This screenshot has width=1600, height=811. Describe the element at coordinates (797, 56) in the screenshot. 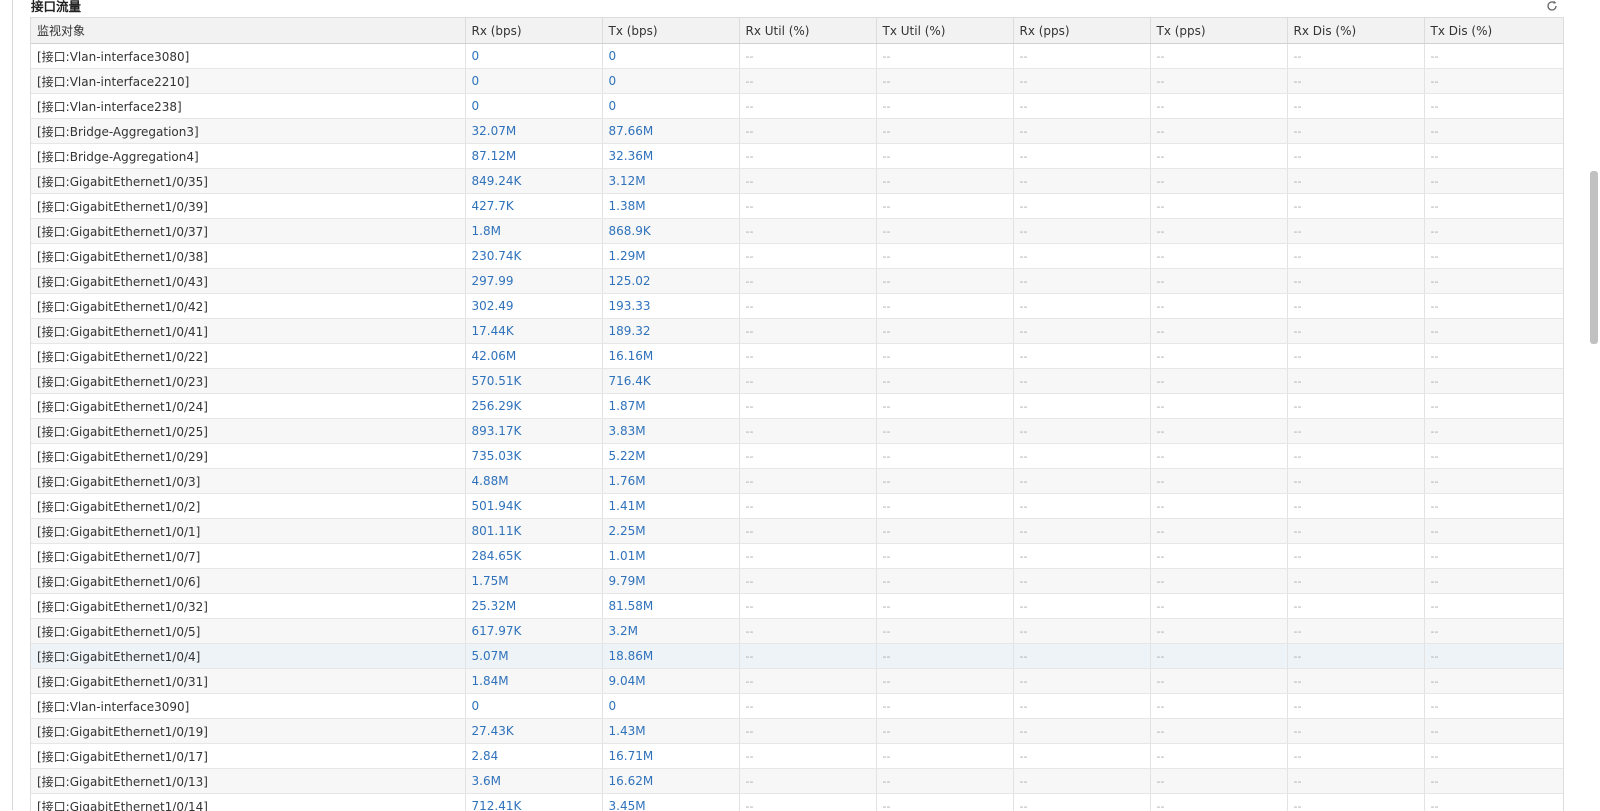

I see `table-row: [接口:Vlan-interface3080]00------------` at that location.